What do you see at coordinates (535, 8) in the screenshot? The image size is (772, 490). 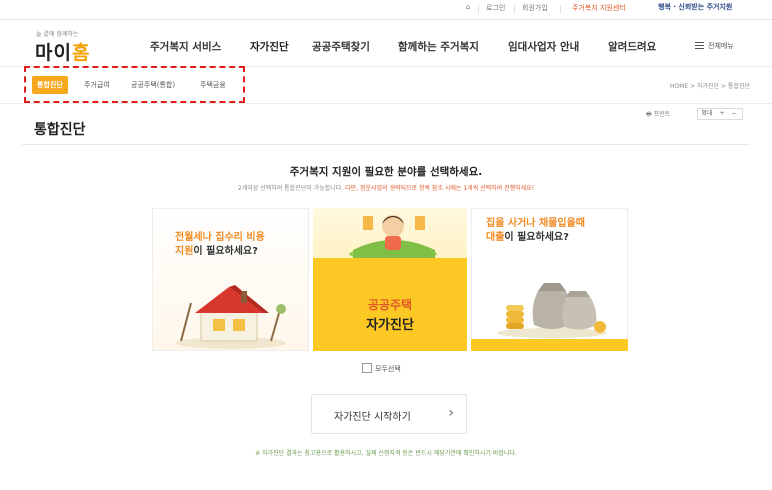 I see `join-link: 회원가입` at bounding box center [535, 8].